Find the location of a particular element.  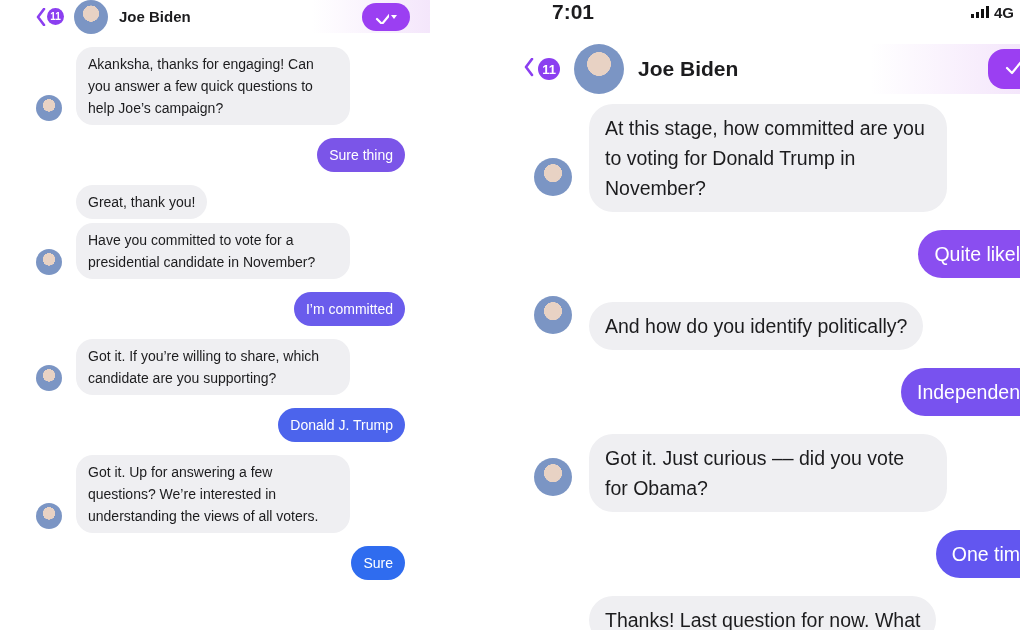

reply-bubble: Independen is located at coordinates (960, 392).